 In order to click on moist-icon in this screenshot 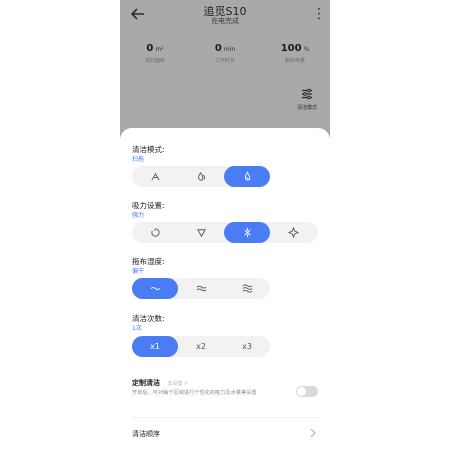, I will do `click(201, 288)`.